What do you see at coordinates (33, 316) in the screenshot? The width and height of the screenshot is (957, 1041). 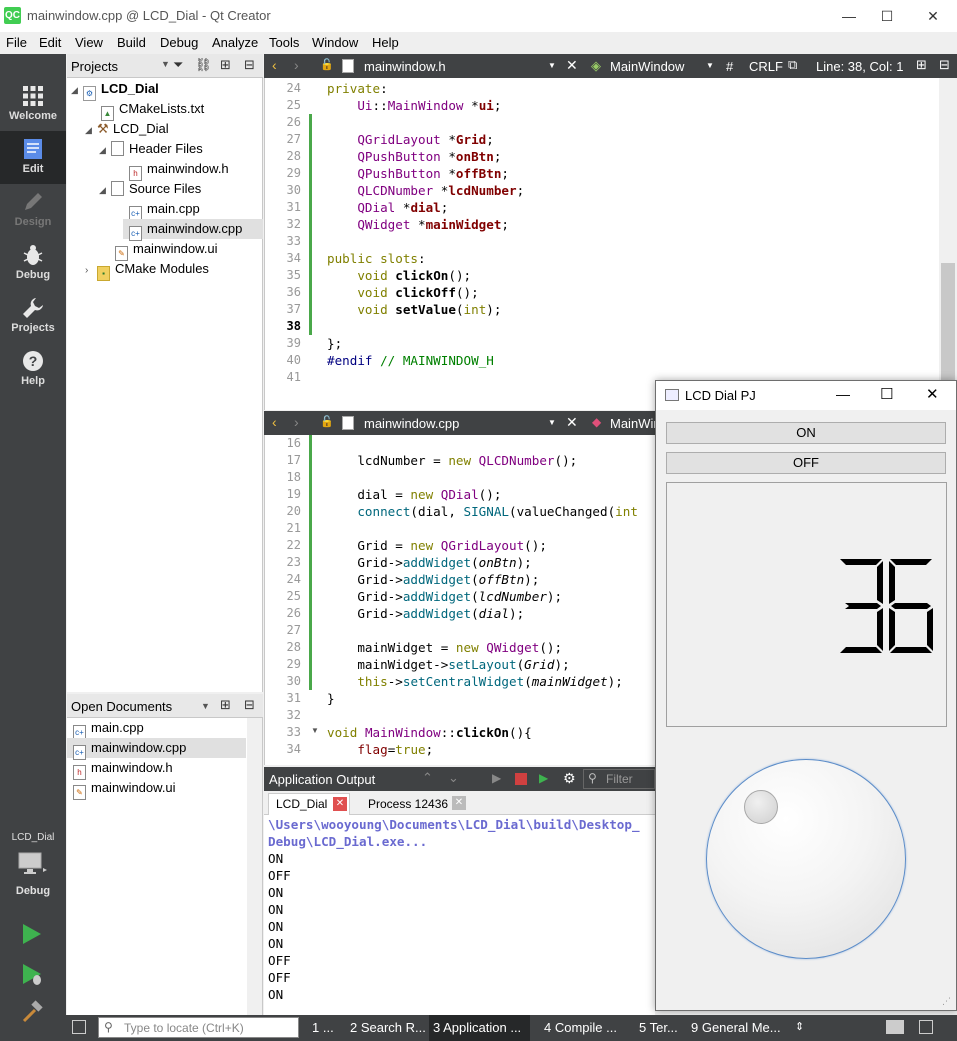 I see `mode-projects: Projects` at bounding box center [33, 316].